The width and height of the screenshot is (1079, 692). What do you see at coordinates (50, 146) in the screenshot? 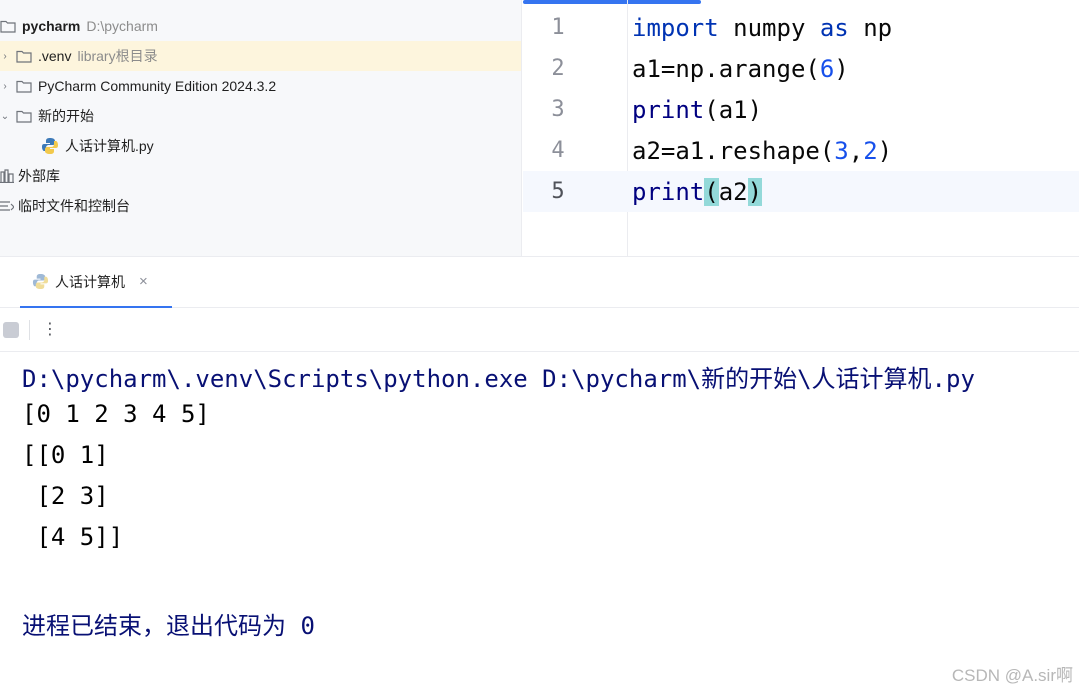
I see `python-file-icon` at bounding box center [50, 146].